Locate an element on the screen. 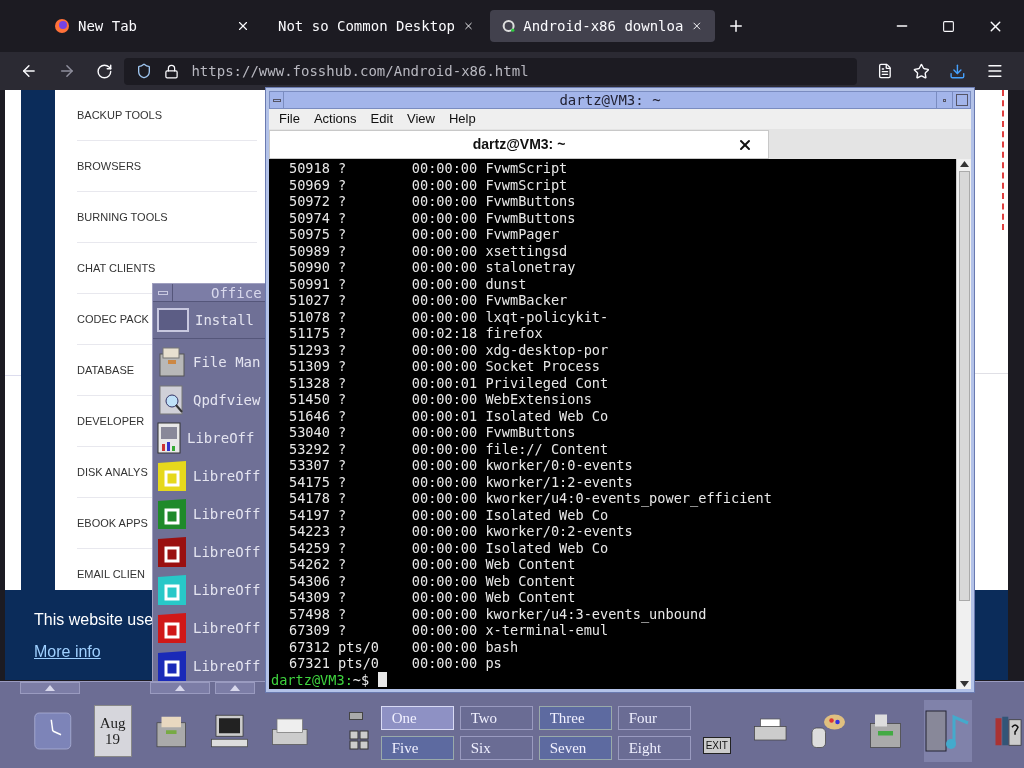 The height and width of the screenshot is (768, 1024). output-line: 57498 ? 00:00:00 kworker/u4:3-events_unbound is located at coordinates (498, 613).